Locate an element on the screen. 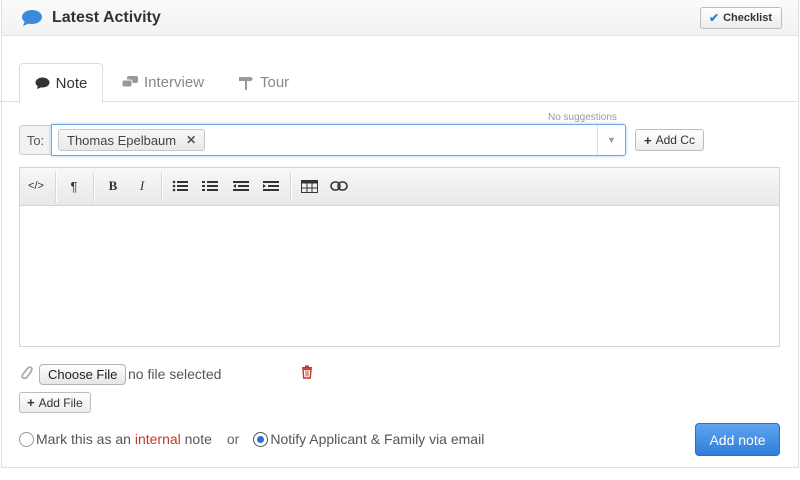 The width and height of the screenshot is (800, 480). html-source-icon: </> is located at coordinates (36, 186).